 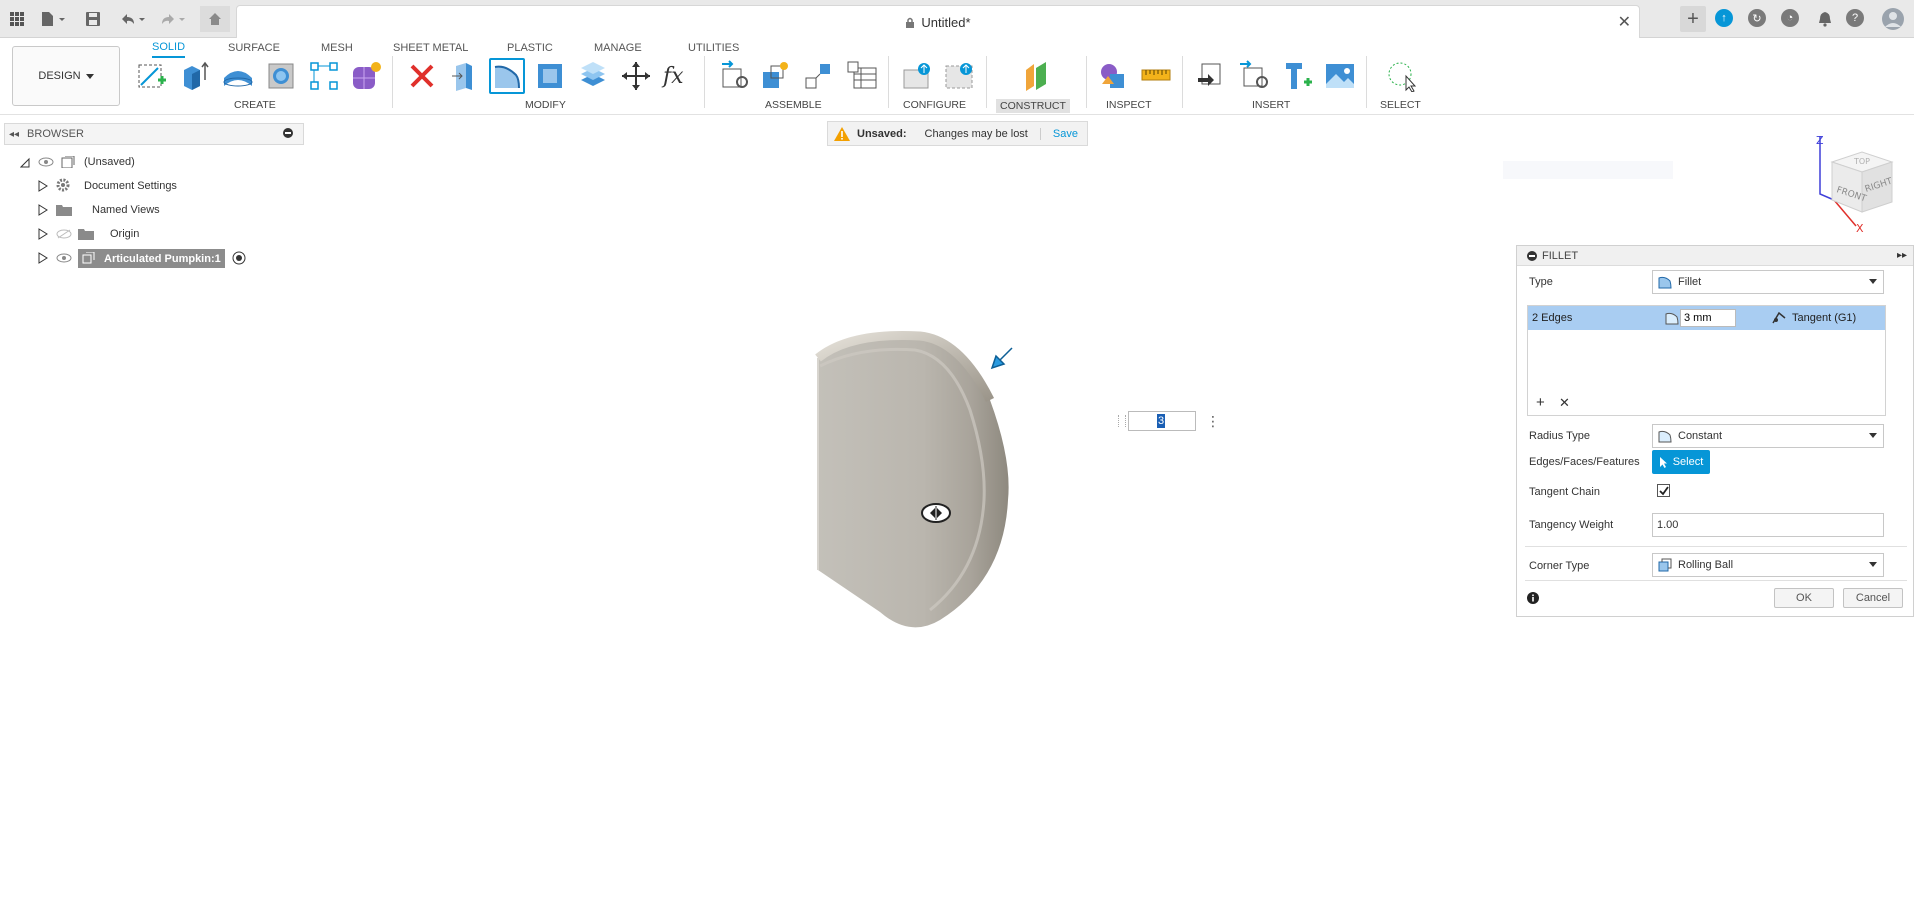 I want to click on tab-utilities: UTILITIES, so click(x=713, y=48).